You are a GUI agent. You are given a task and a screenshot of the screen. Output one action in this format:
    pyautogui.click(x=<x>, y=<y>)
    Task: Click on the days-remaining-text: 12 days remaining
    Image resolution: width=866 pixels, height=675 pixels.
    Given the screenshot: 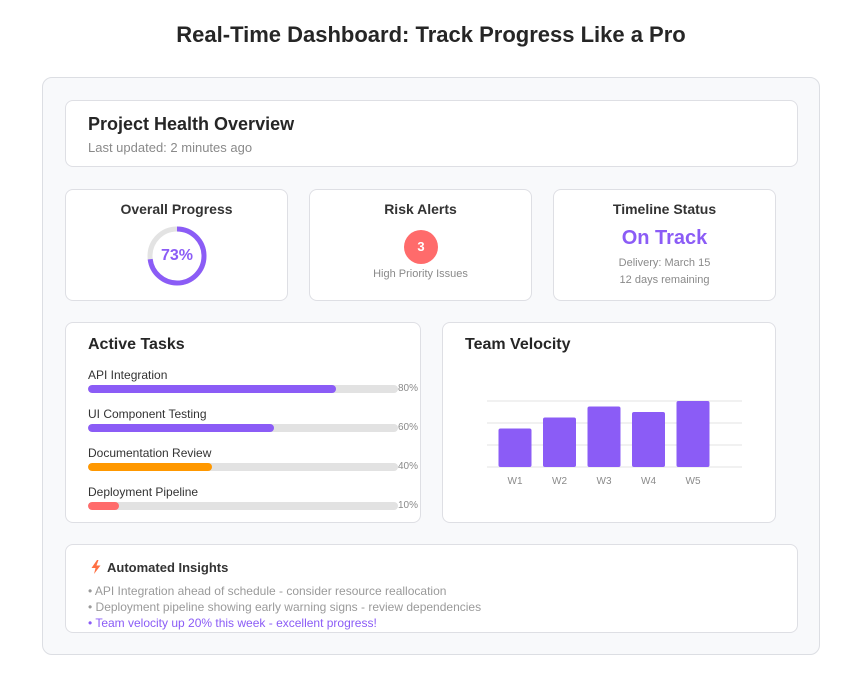 What is the action you would take?
    pyautogui.click(x=664, y=280)
    